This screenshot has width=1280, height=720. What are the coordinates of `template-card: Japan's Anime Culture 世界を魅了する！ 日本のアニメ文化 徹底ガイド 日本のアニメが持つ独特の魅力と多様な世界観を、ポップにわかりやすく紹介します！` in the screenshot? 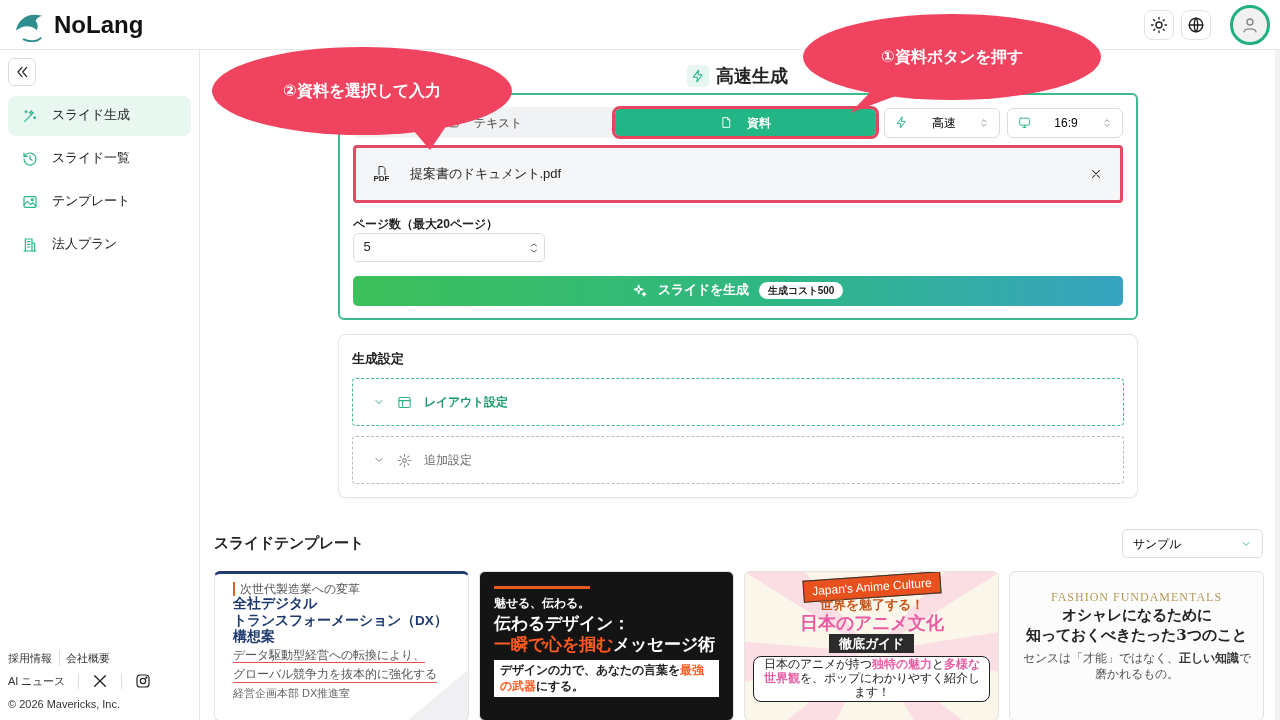 It's located at (871, 645).